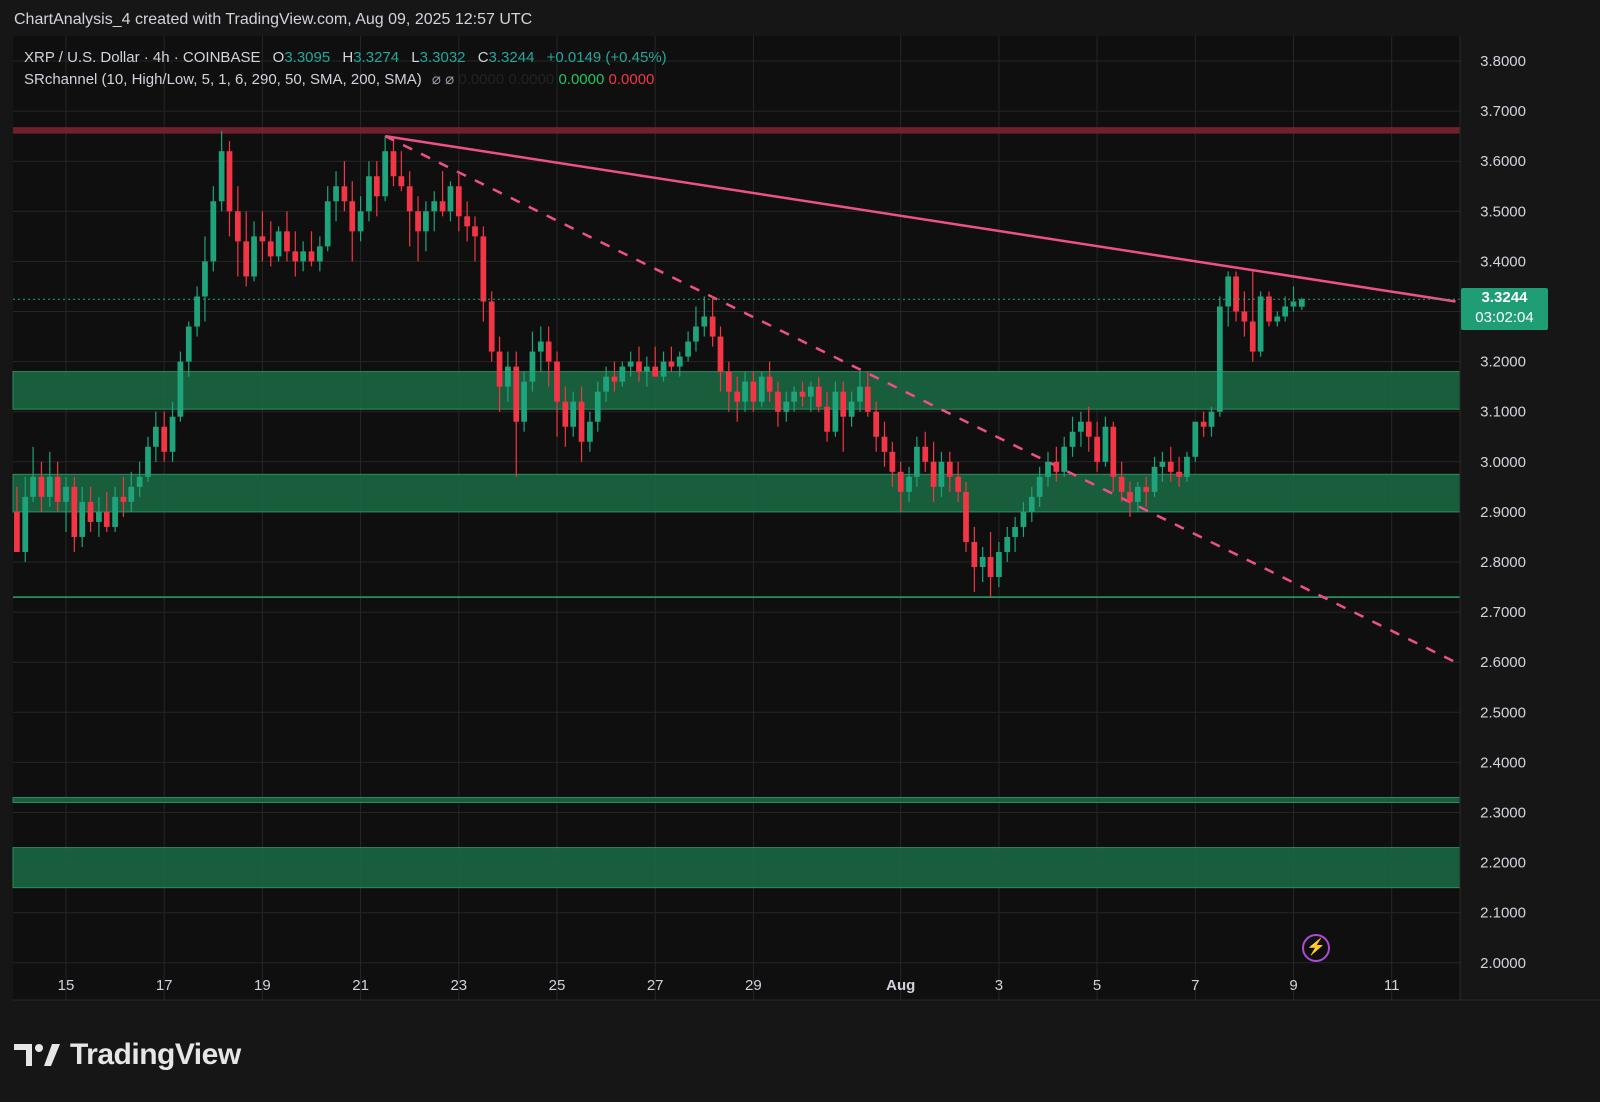 Image resolution: width=1600 pixels, height=1102 pixels. Describe the element at coordinates (1503, 61) in the screenshot. I see `price-tick-label: 3.8000` at that location.